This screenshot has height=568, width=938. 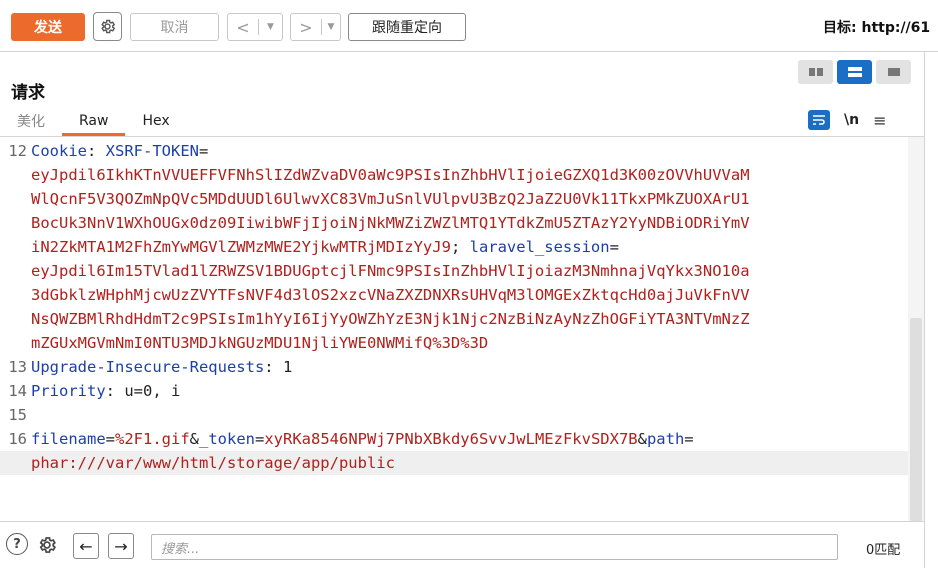 I want to click on http-key: Priority, so click(x=68, y=391).